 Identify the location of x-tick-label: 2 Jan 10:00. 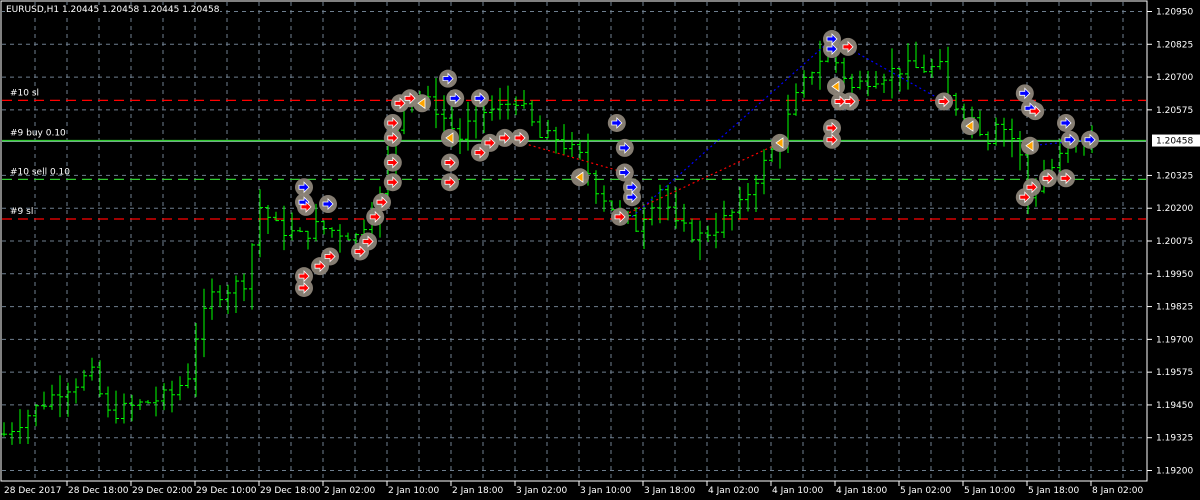
(414, 491).